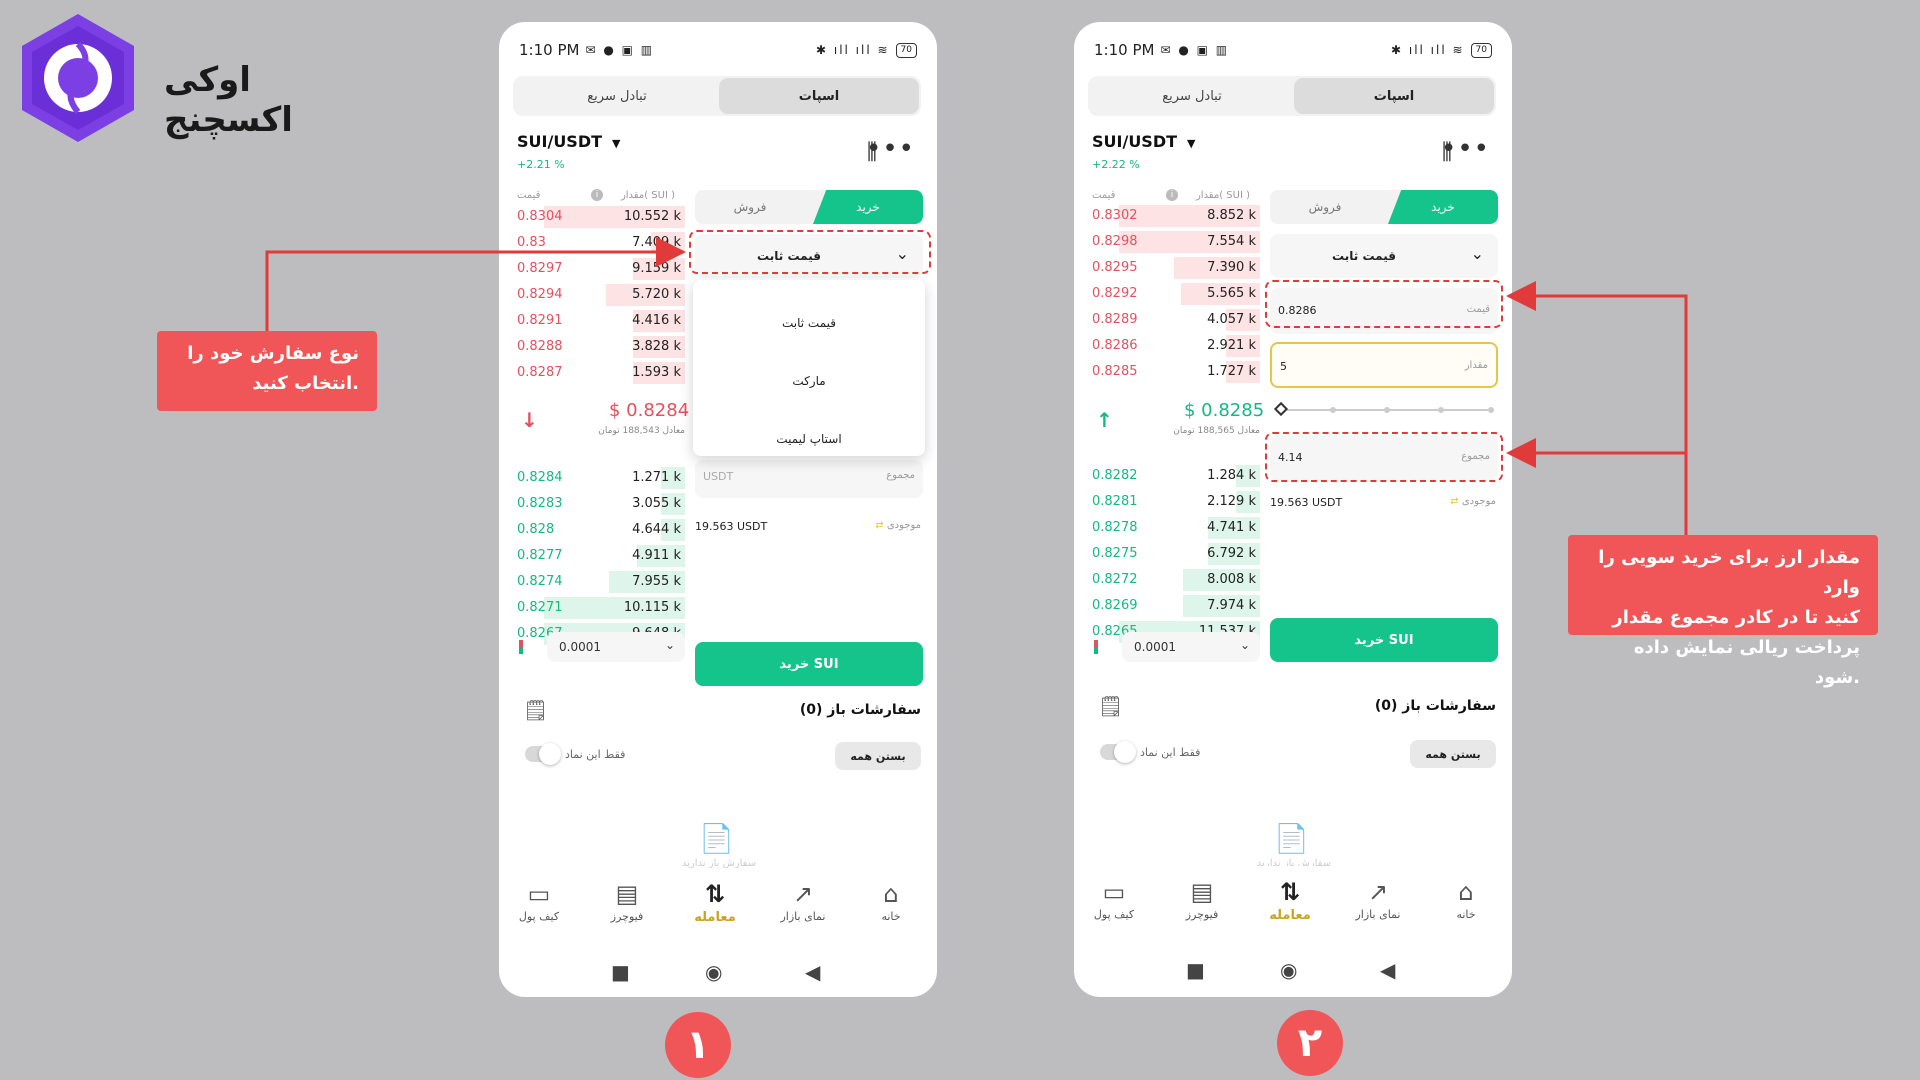  I want to click on ask-row: 0.8289 4.057 k, so click(1174, 320).